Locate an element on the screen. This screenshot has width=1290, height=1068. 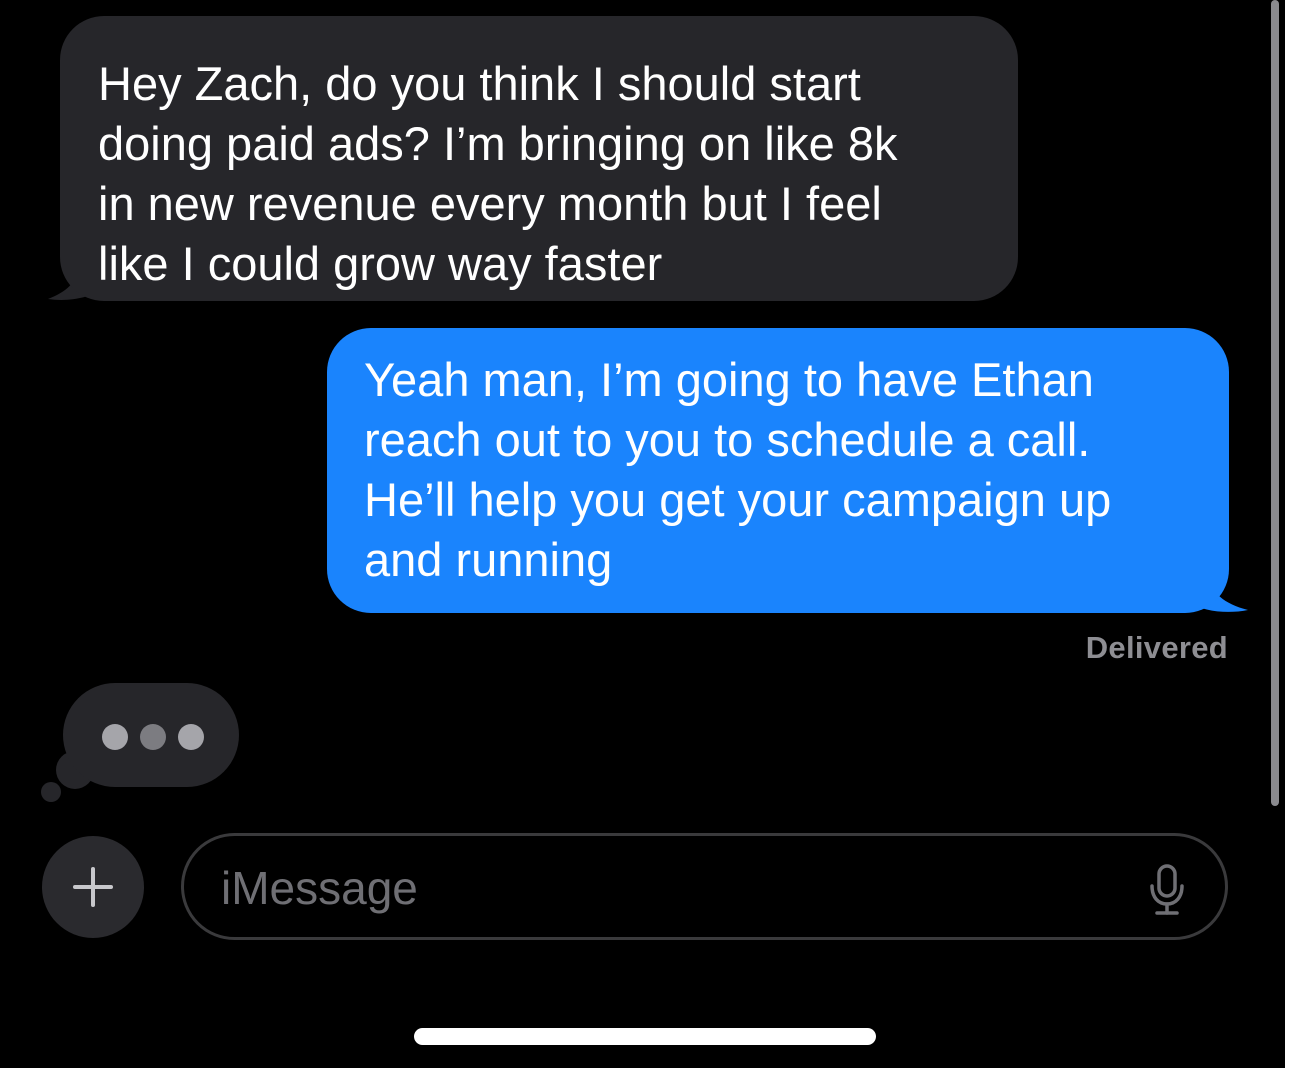
plus-icon is located at coordinates (93, 887).